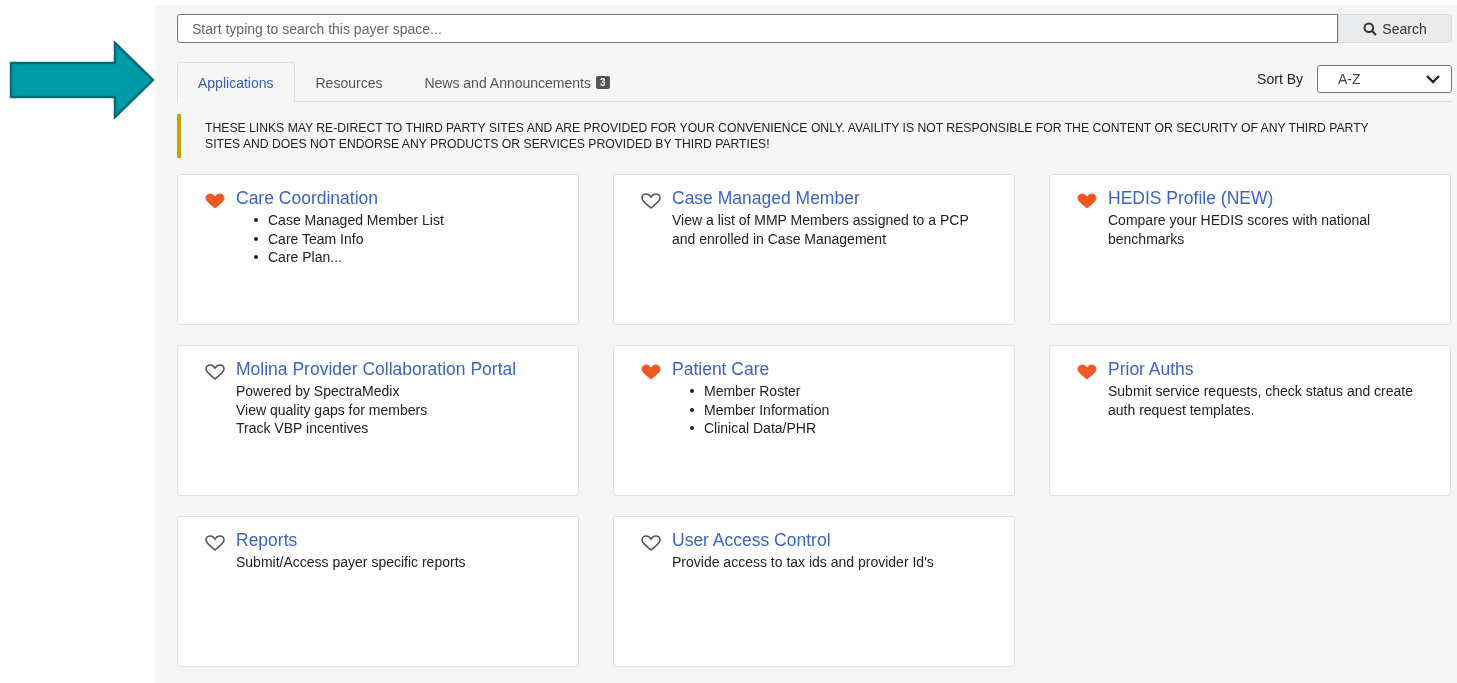 Image resolution: width=1457 pixels, height=683 pixels. Describe the element at coordinates (767, 409) in the screenshot. I see `list-item: Member Information` at that location.